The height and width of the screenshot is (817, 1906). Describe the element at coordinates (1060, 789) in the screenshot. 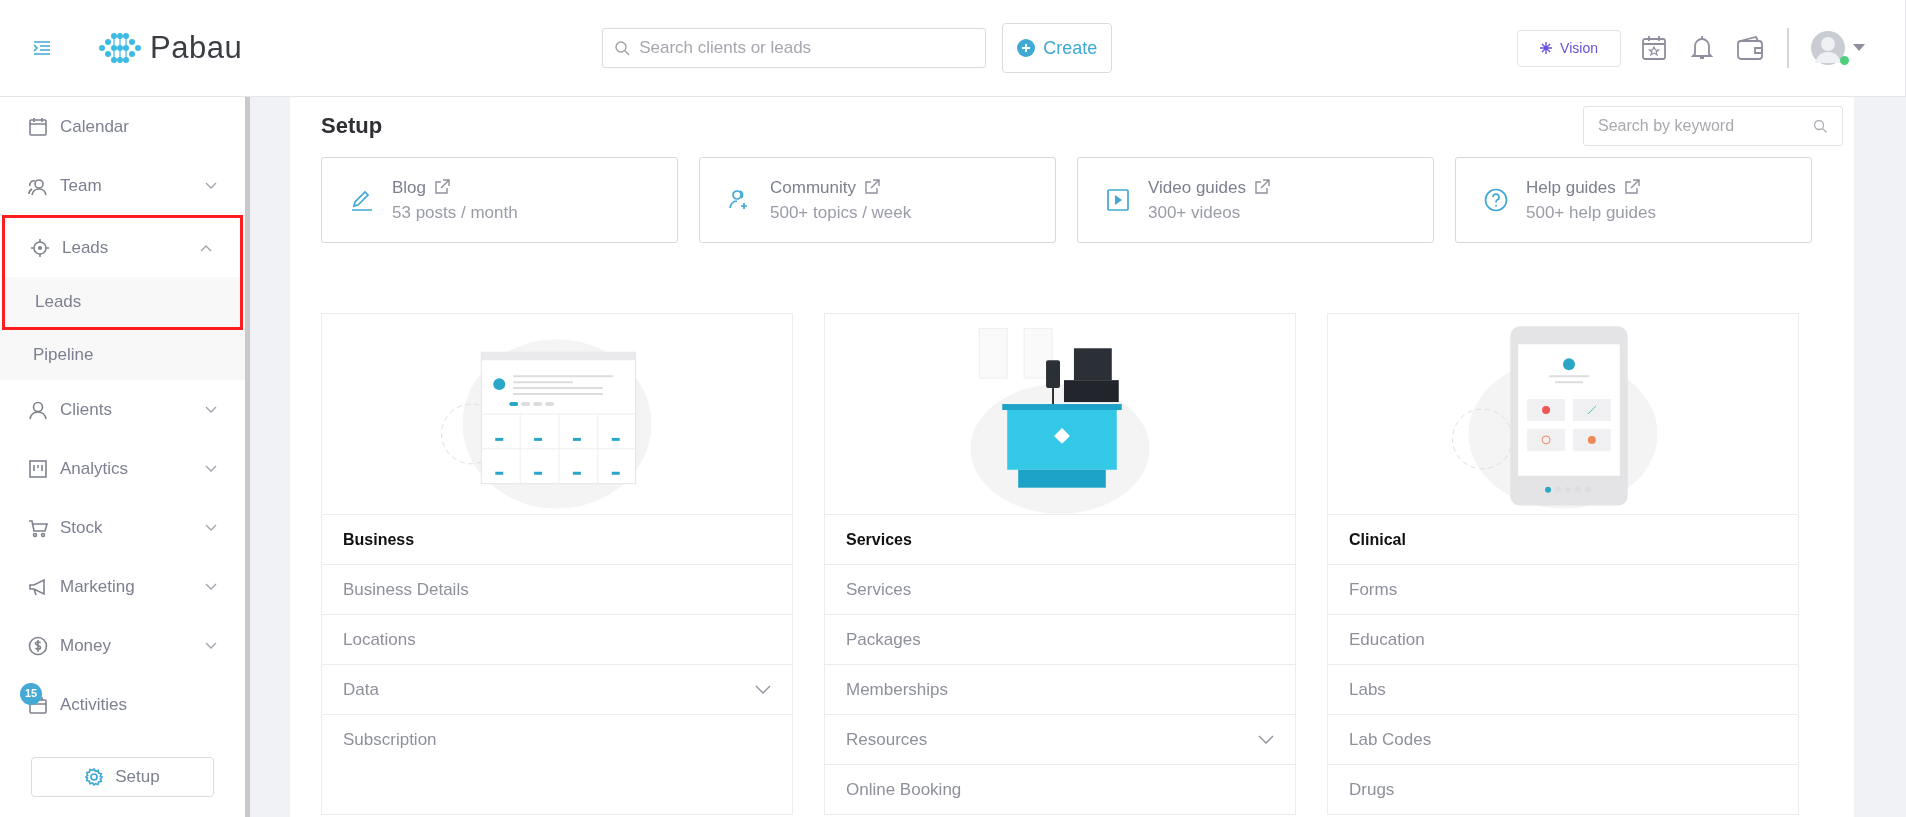

I see `section-link: Online Booking` at that location.